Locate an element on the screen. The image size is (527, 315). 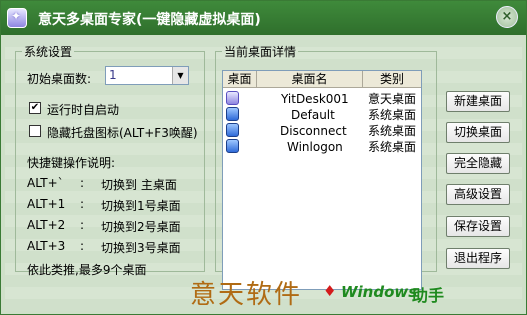
hide-tray-label: 隐藏托盘图标(ALT+F3唤醒) is located at coordinates (122, 132).